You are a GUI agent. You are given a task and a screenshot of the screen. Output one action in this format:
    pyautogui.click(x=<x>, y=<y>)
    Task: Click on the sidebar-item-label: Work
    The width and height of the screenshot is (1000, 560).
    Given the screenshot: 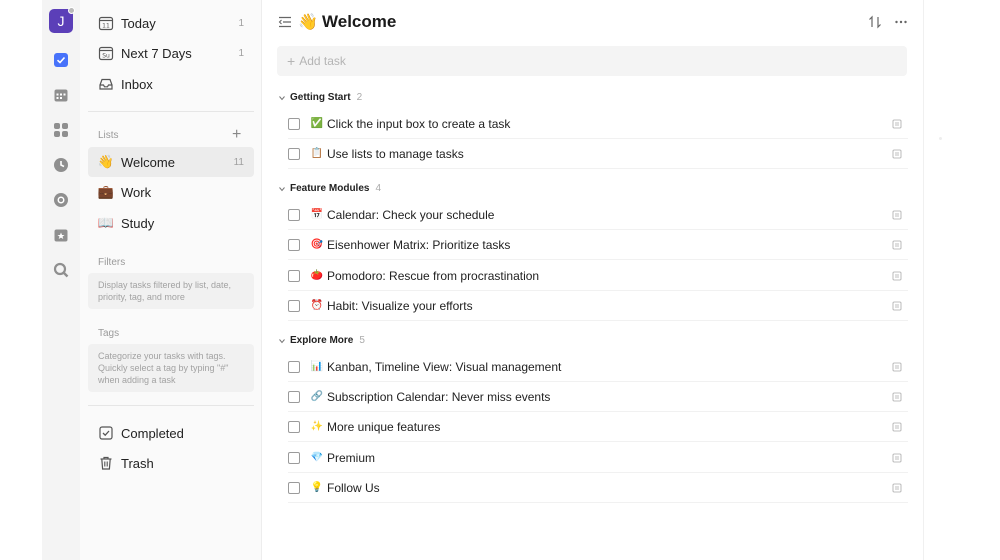 What is the action you would take?
    pyautogui.click(x=136, y=192)
    